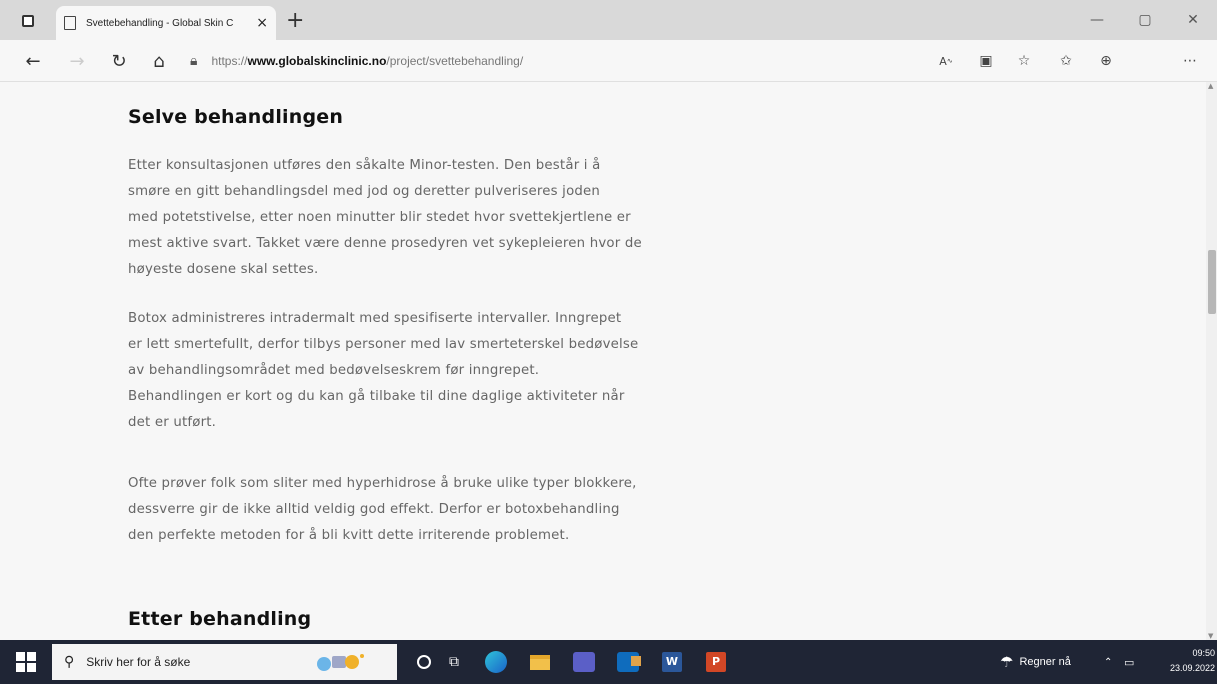 The height and width of the screenshot is (684, 1217). What do you see at coordinates (1210, 86) in the screenshot?
I see `scroll-up-icon: ▲` at bounding box center [1210, 86].